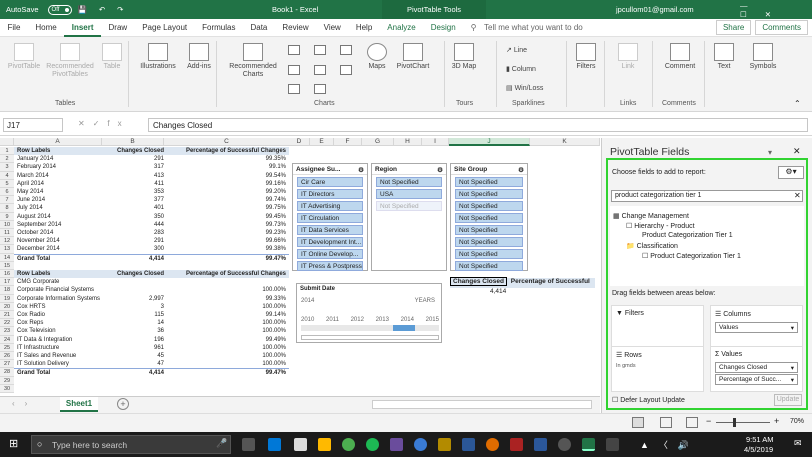 Image resolution: width=812 pixels, height=457 pixels. I want to click on formula-input: Changes Closed, so click(478, 125).